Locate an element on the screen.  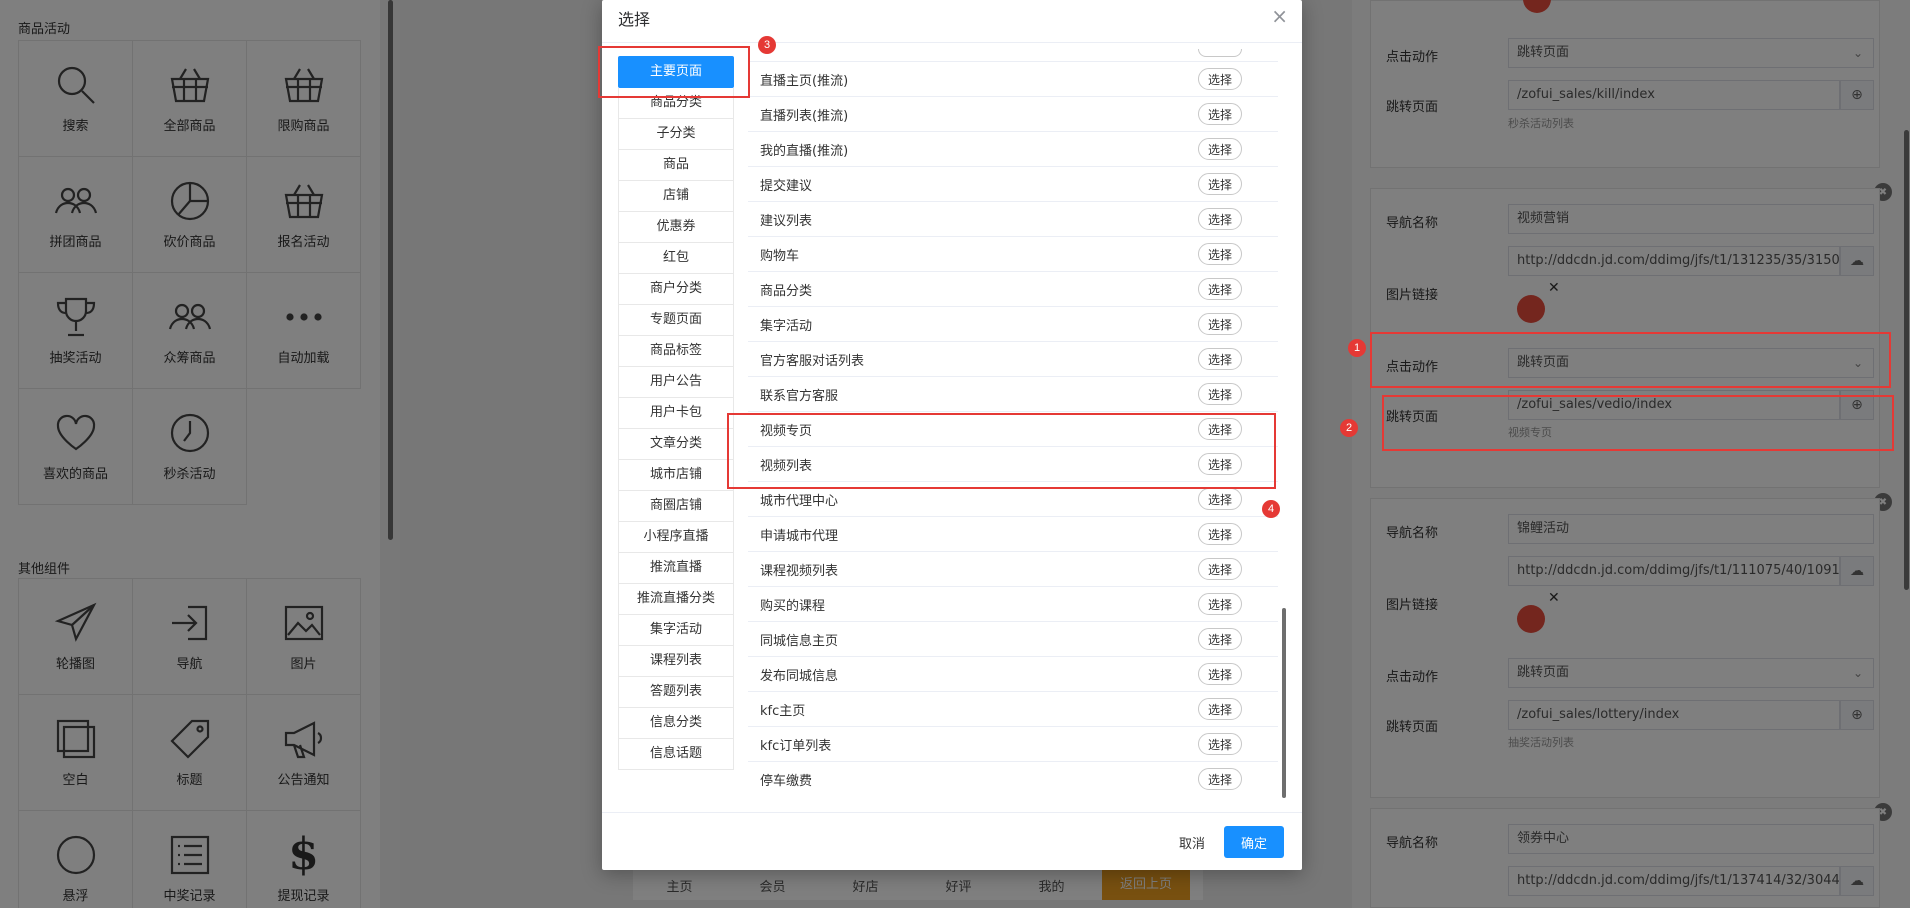
category-item: 文章分类 is located at coordinates (676, 444).